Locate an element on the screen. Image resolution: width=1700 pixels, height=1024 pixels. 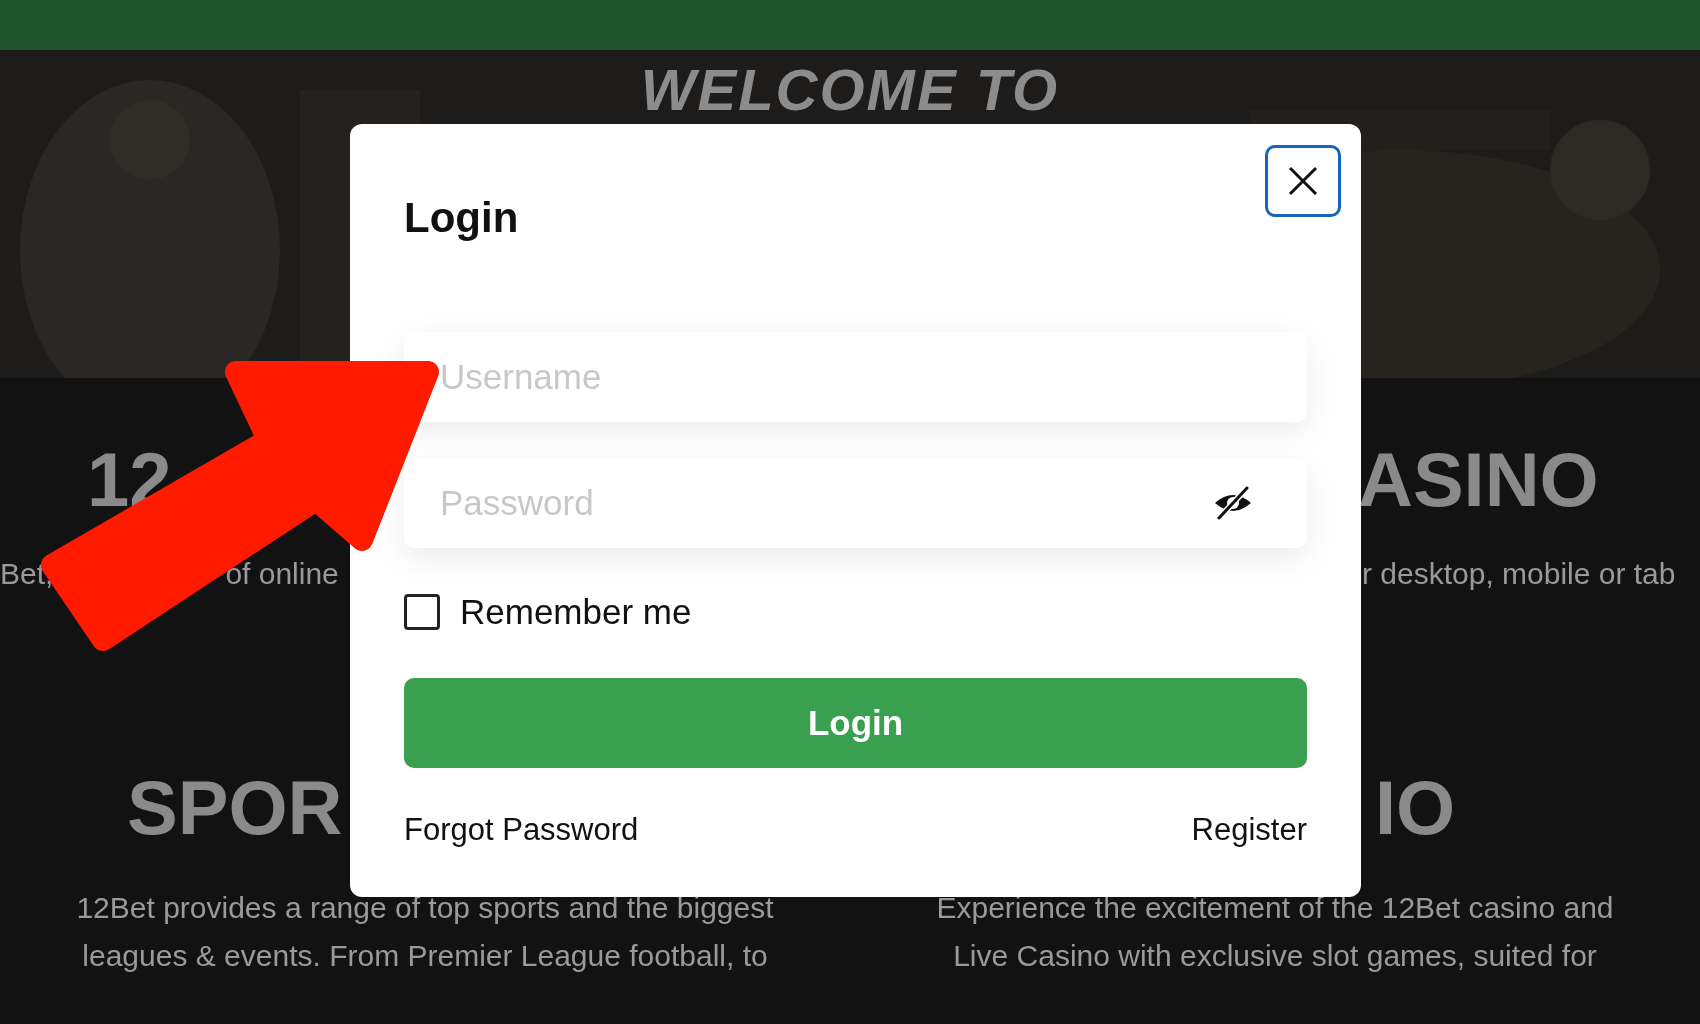
close-icon is located at coordinates (1303, 181).